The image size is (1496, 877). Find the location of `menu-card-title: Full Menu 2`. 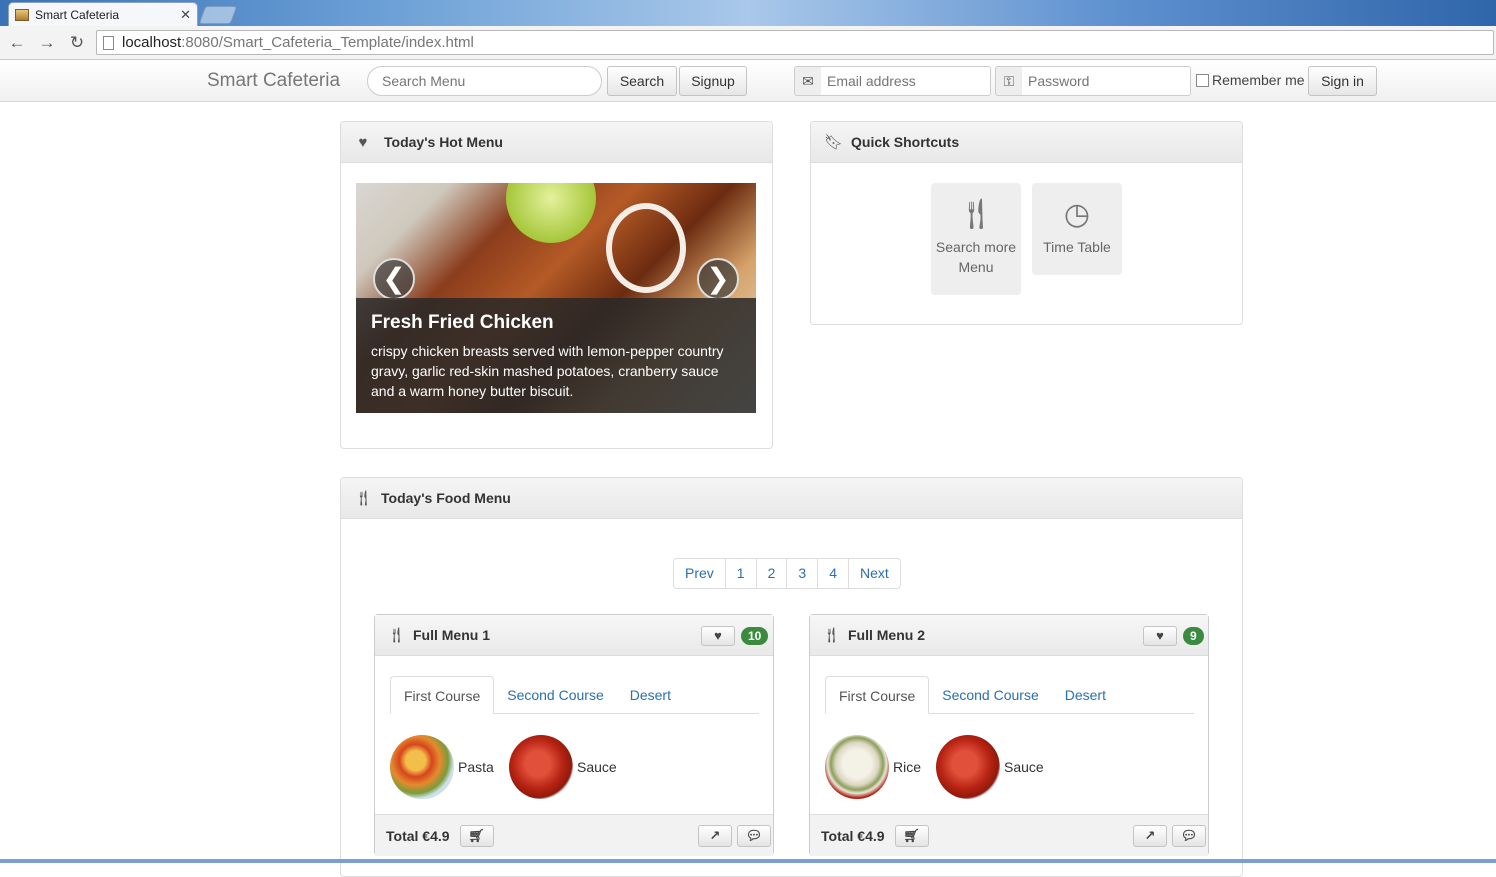

menu-card-title: Full Menu 2 is located at coordinates (886, 635).